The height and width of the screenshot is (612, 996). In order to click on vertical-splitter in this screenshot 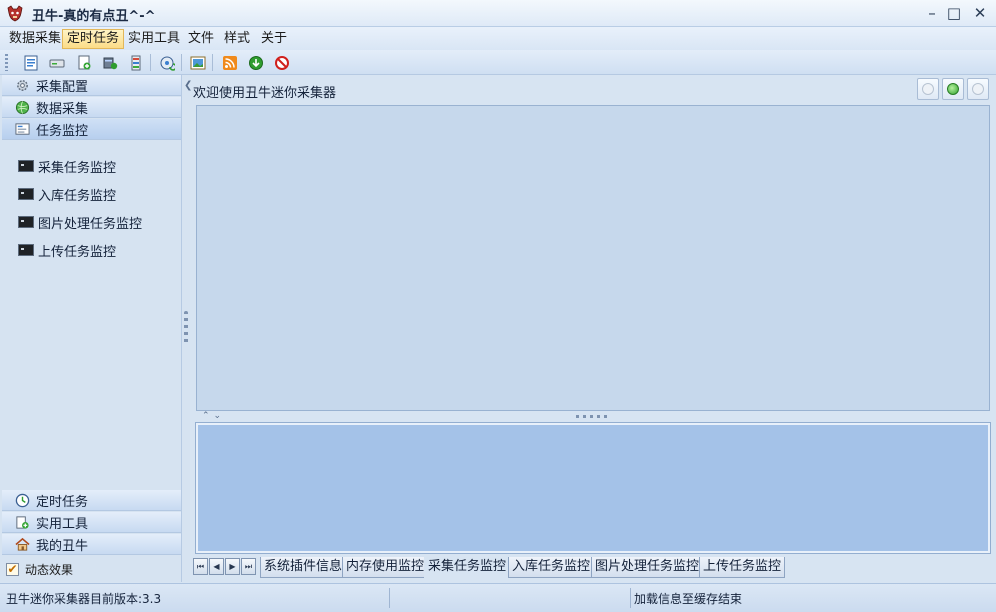, I will do `click(186, 328)`.